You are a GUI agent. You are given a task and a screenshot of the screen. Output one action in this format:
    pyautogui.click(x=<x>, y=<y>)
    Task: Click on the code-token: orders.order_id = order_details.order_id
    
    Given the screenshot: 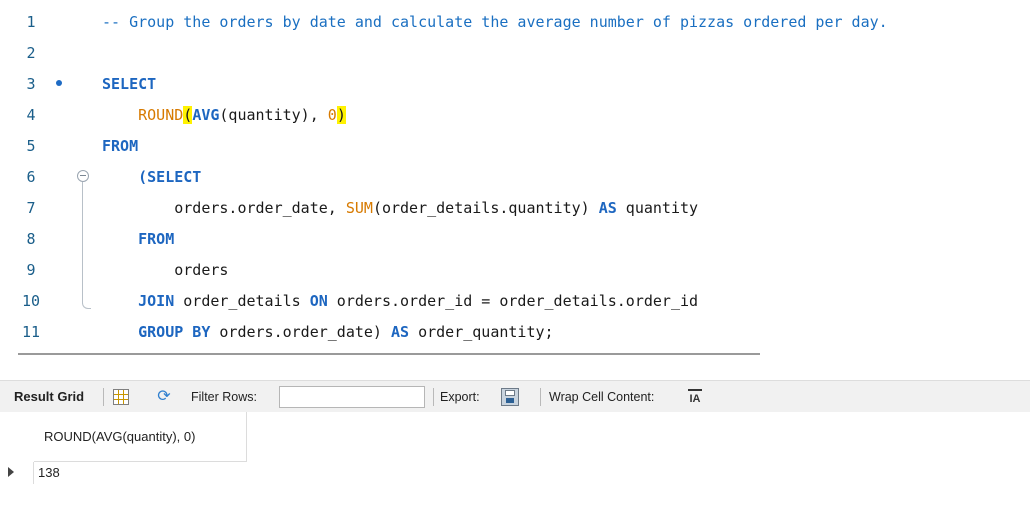 What is the action you would take?
    pyautogui.click(x=513, y=301)
    